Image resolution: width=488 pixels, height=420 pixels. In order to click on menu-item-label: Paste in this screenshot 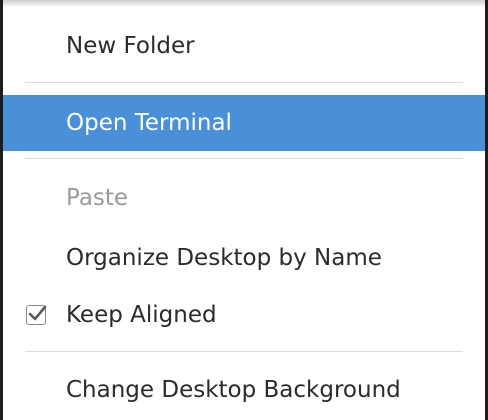, I will do `click(97, 198)`.